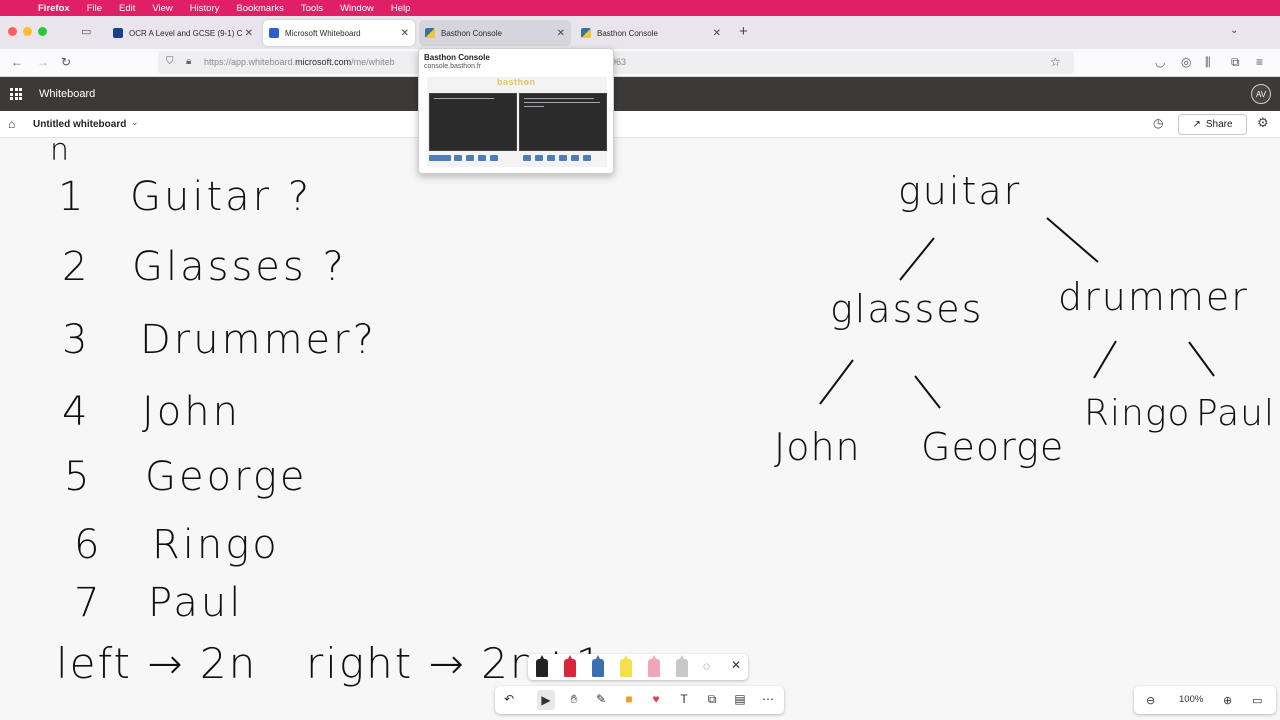 This screenshot has height=720, width=1280. Describe the element at coordinates (1235, 62) in the screenshot. I see `extensions-icon: ⧉` at that location.